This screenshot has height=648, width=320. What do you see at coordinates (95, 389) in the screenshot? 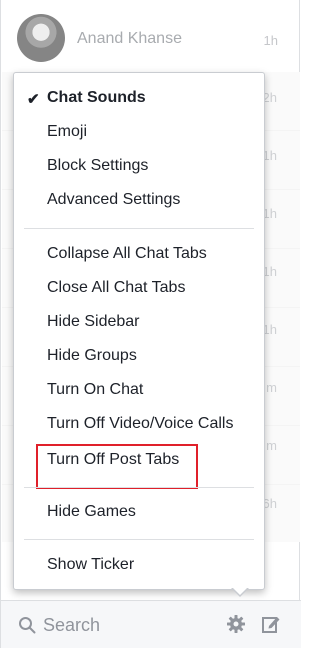
I see `menu-item-label: Turn On Chat` at bounding box center [95, 389].